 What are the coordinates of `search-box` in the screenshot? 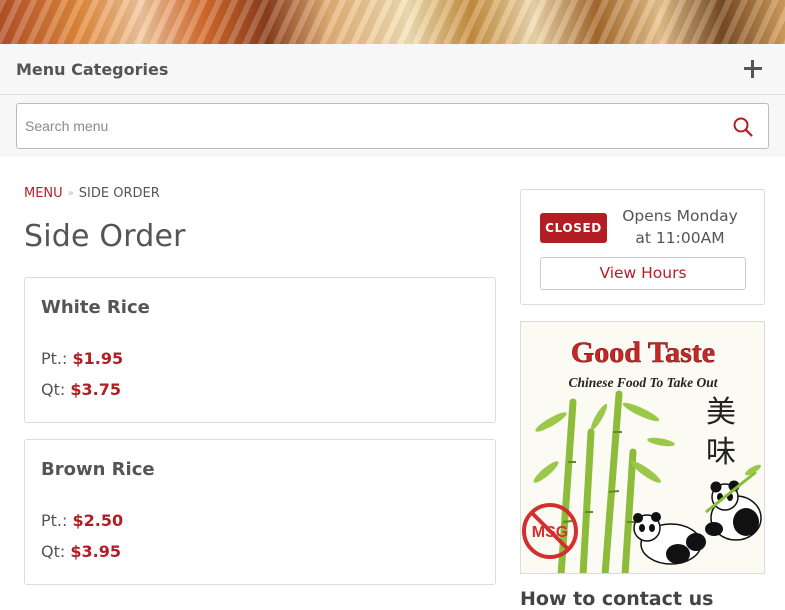 It's located at (392, 126).